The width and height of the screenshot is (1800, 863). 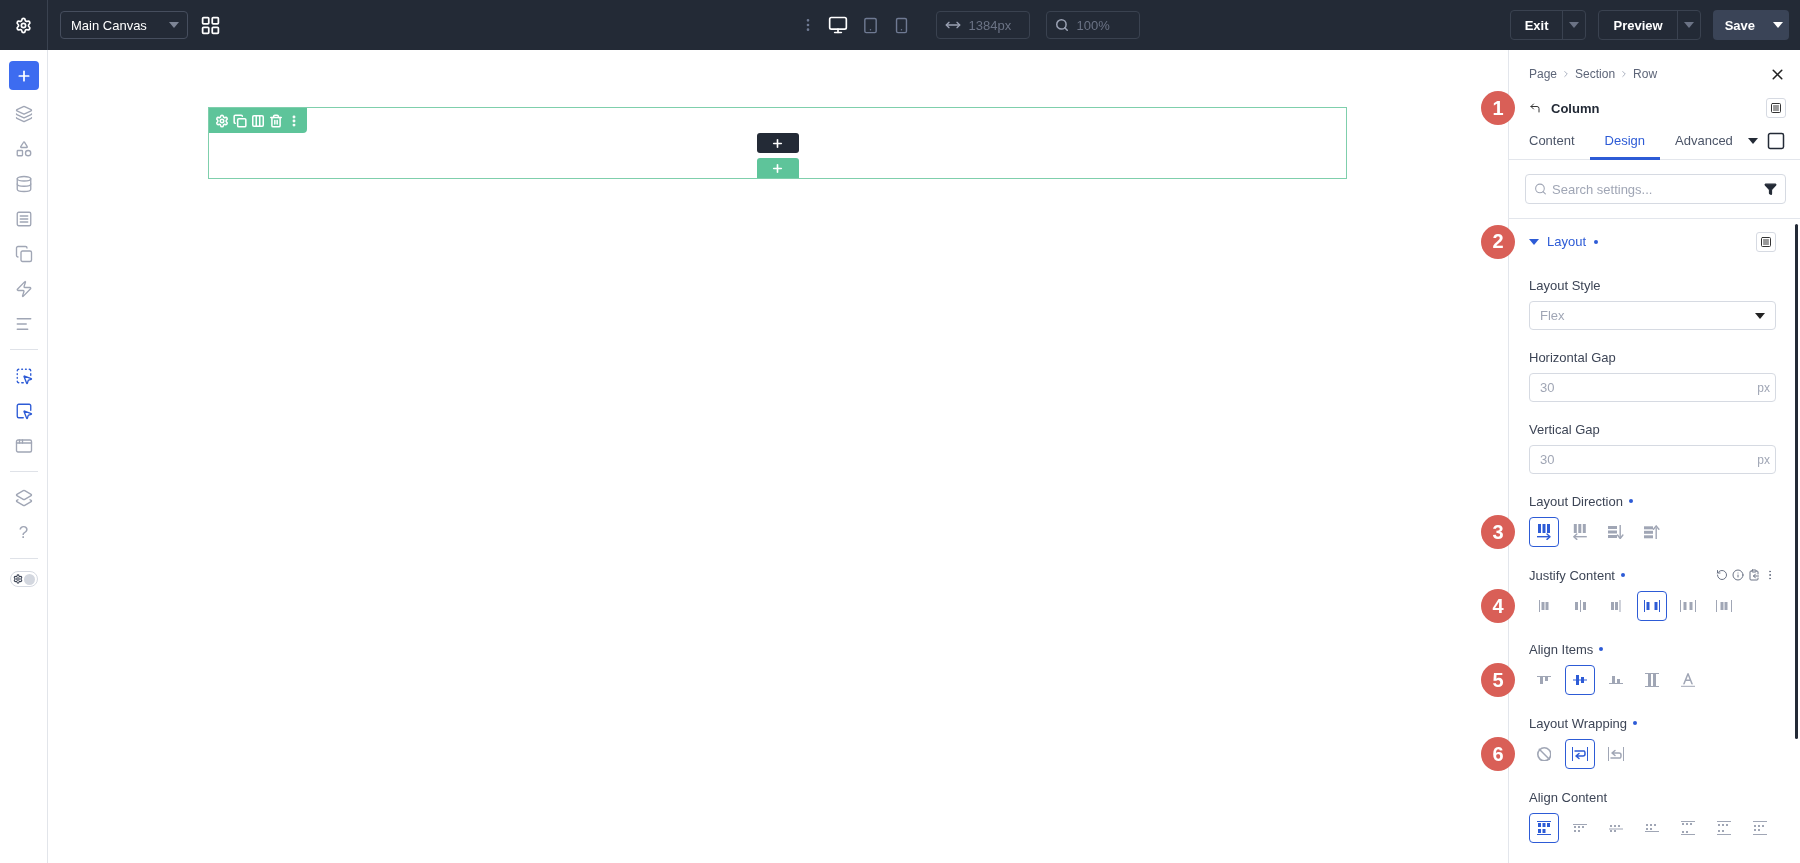 What do you see at coordinates (1750, 25) in the screenshot?
I see `save-button: Save` at bounding box center [1750, 25].